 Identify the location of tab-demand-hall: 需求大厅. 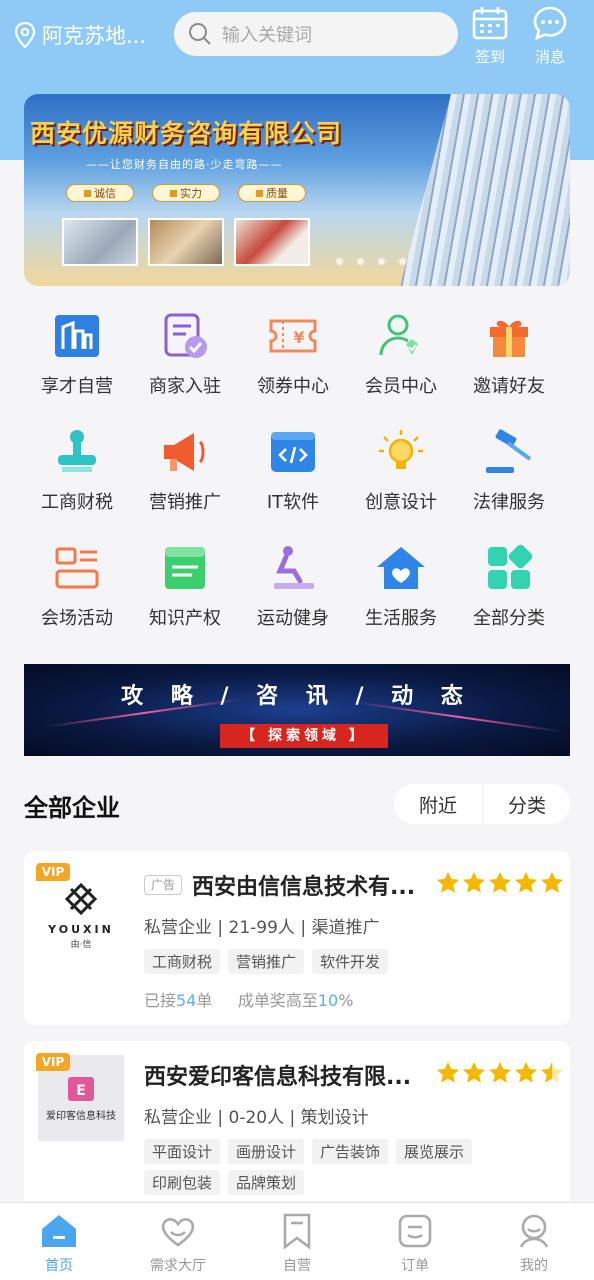
(178, 1243).